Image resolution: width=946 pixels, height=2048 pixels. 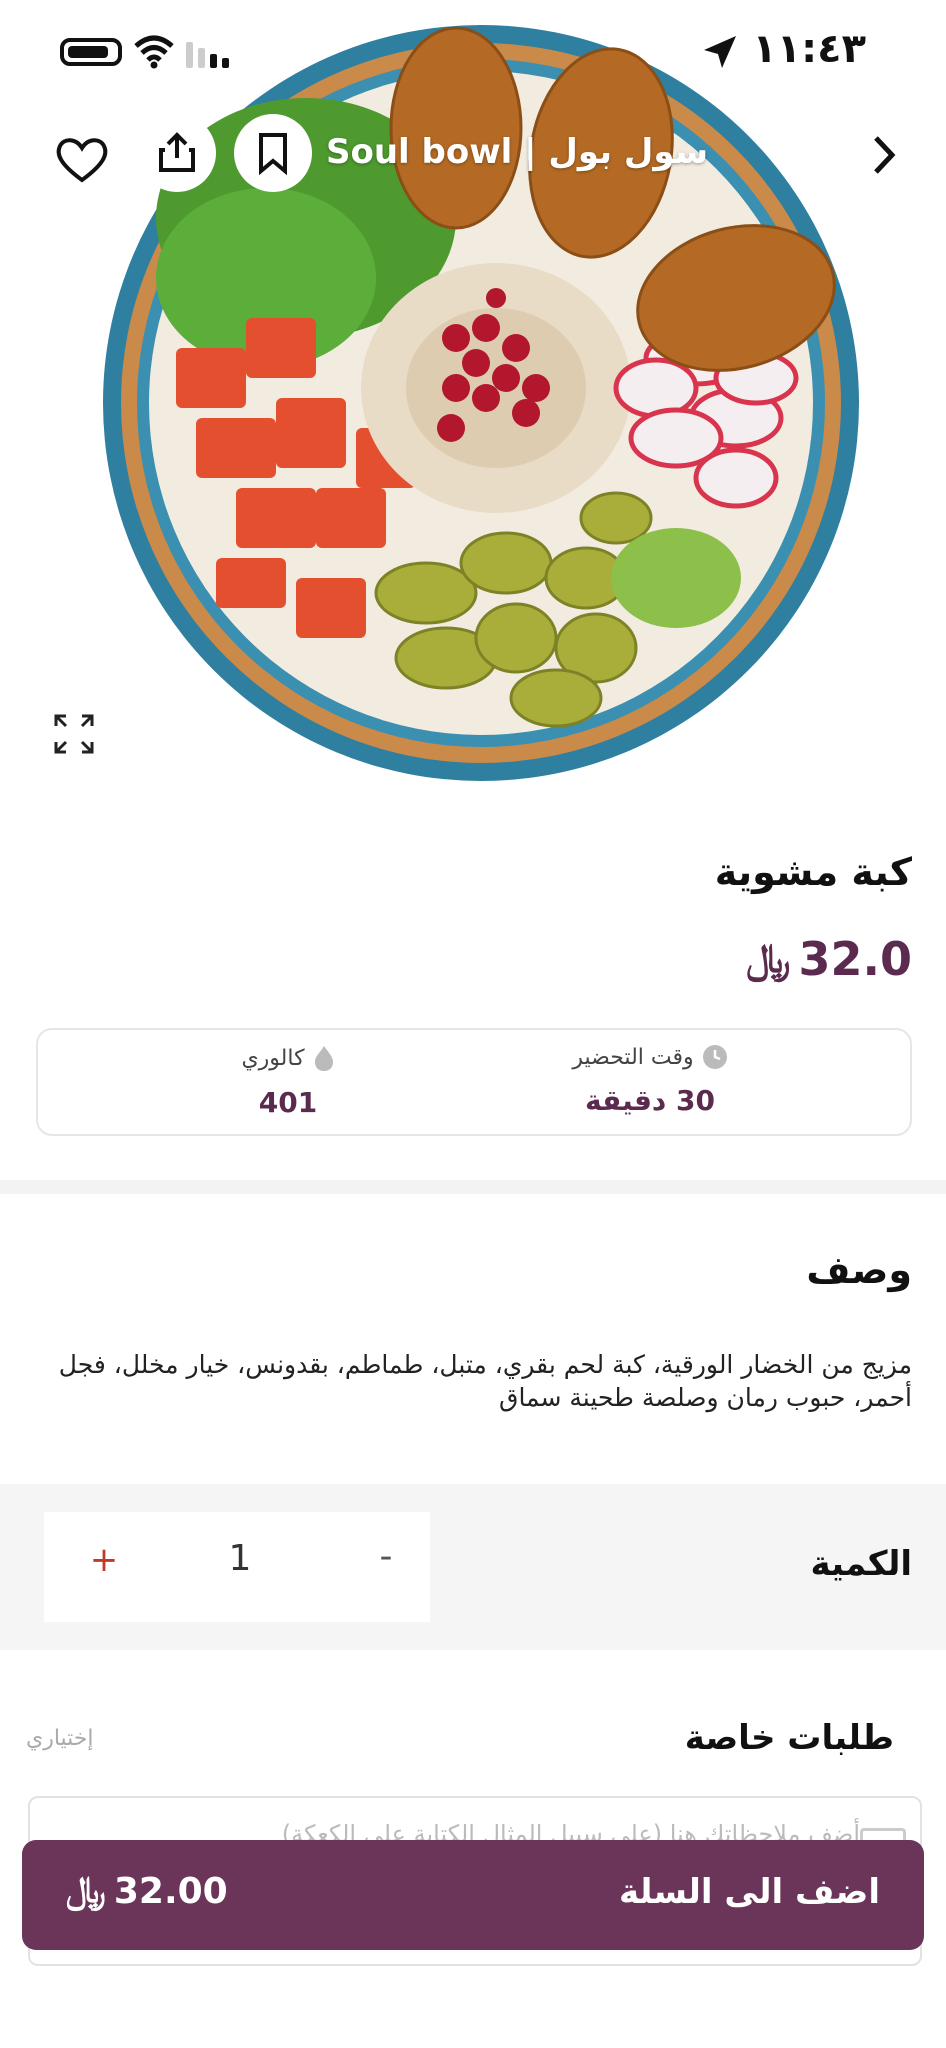 I want to click on quantity-value: 1, so click(x=240, y=1558).